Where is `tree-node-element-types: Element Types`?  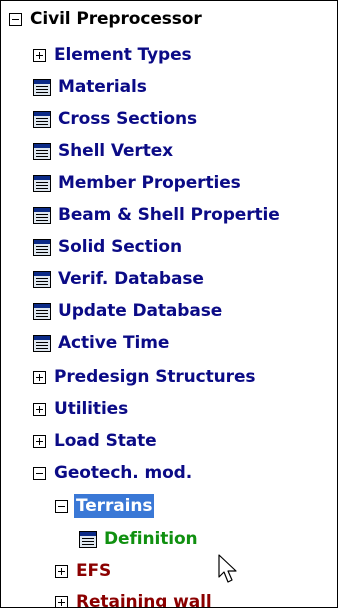
tree-node-element-types: Element Types is located at coordinates (113, 55).